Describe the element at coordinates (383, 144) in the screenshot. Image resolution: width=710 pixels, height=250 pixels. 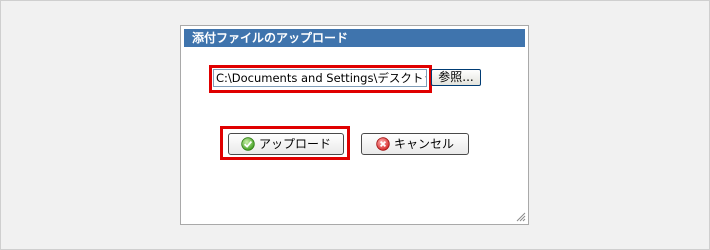
I see `cancel-circle-icon` at that location.